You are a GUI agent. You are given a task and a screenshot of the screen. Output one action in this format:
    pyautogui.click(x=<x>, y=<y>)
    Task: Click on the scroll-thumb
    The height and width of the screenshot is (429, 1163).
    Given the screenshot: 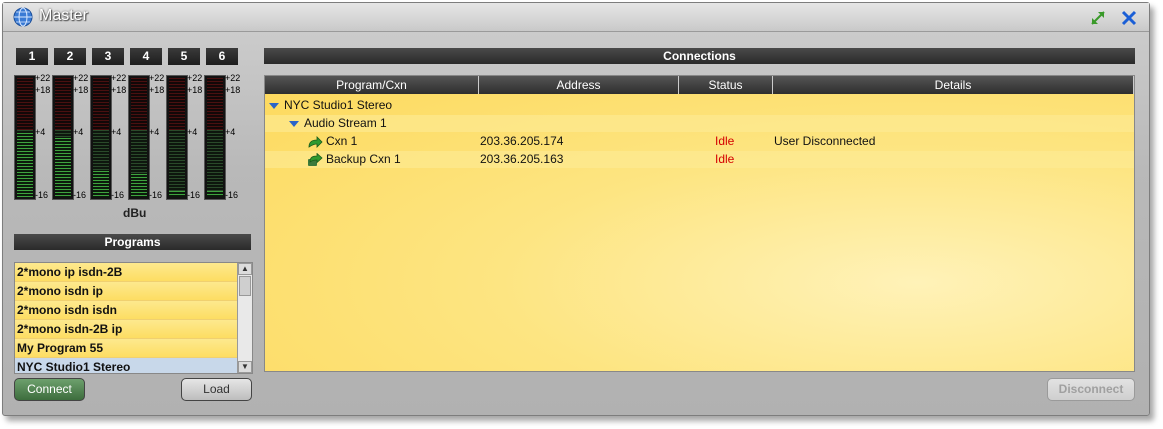 What is the action you would take?
    pyautogui.click(x=245, y=286)
    